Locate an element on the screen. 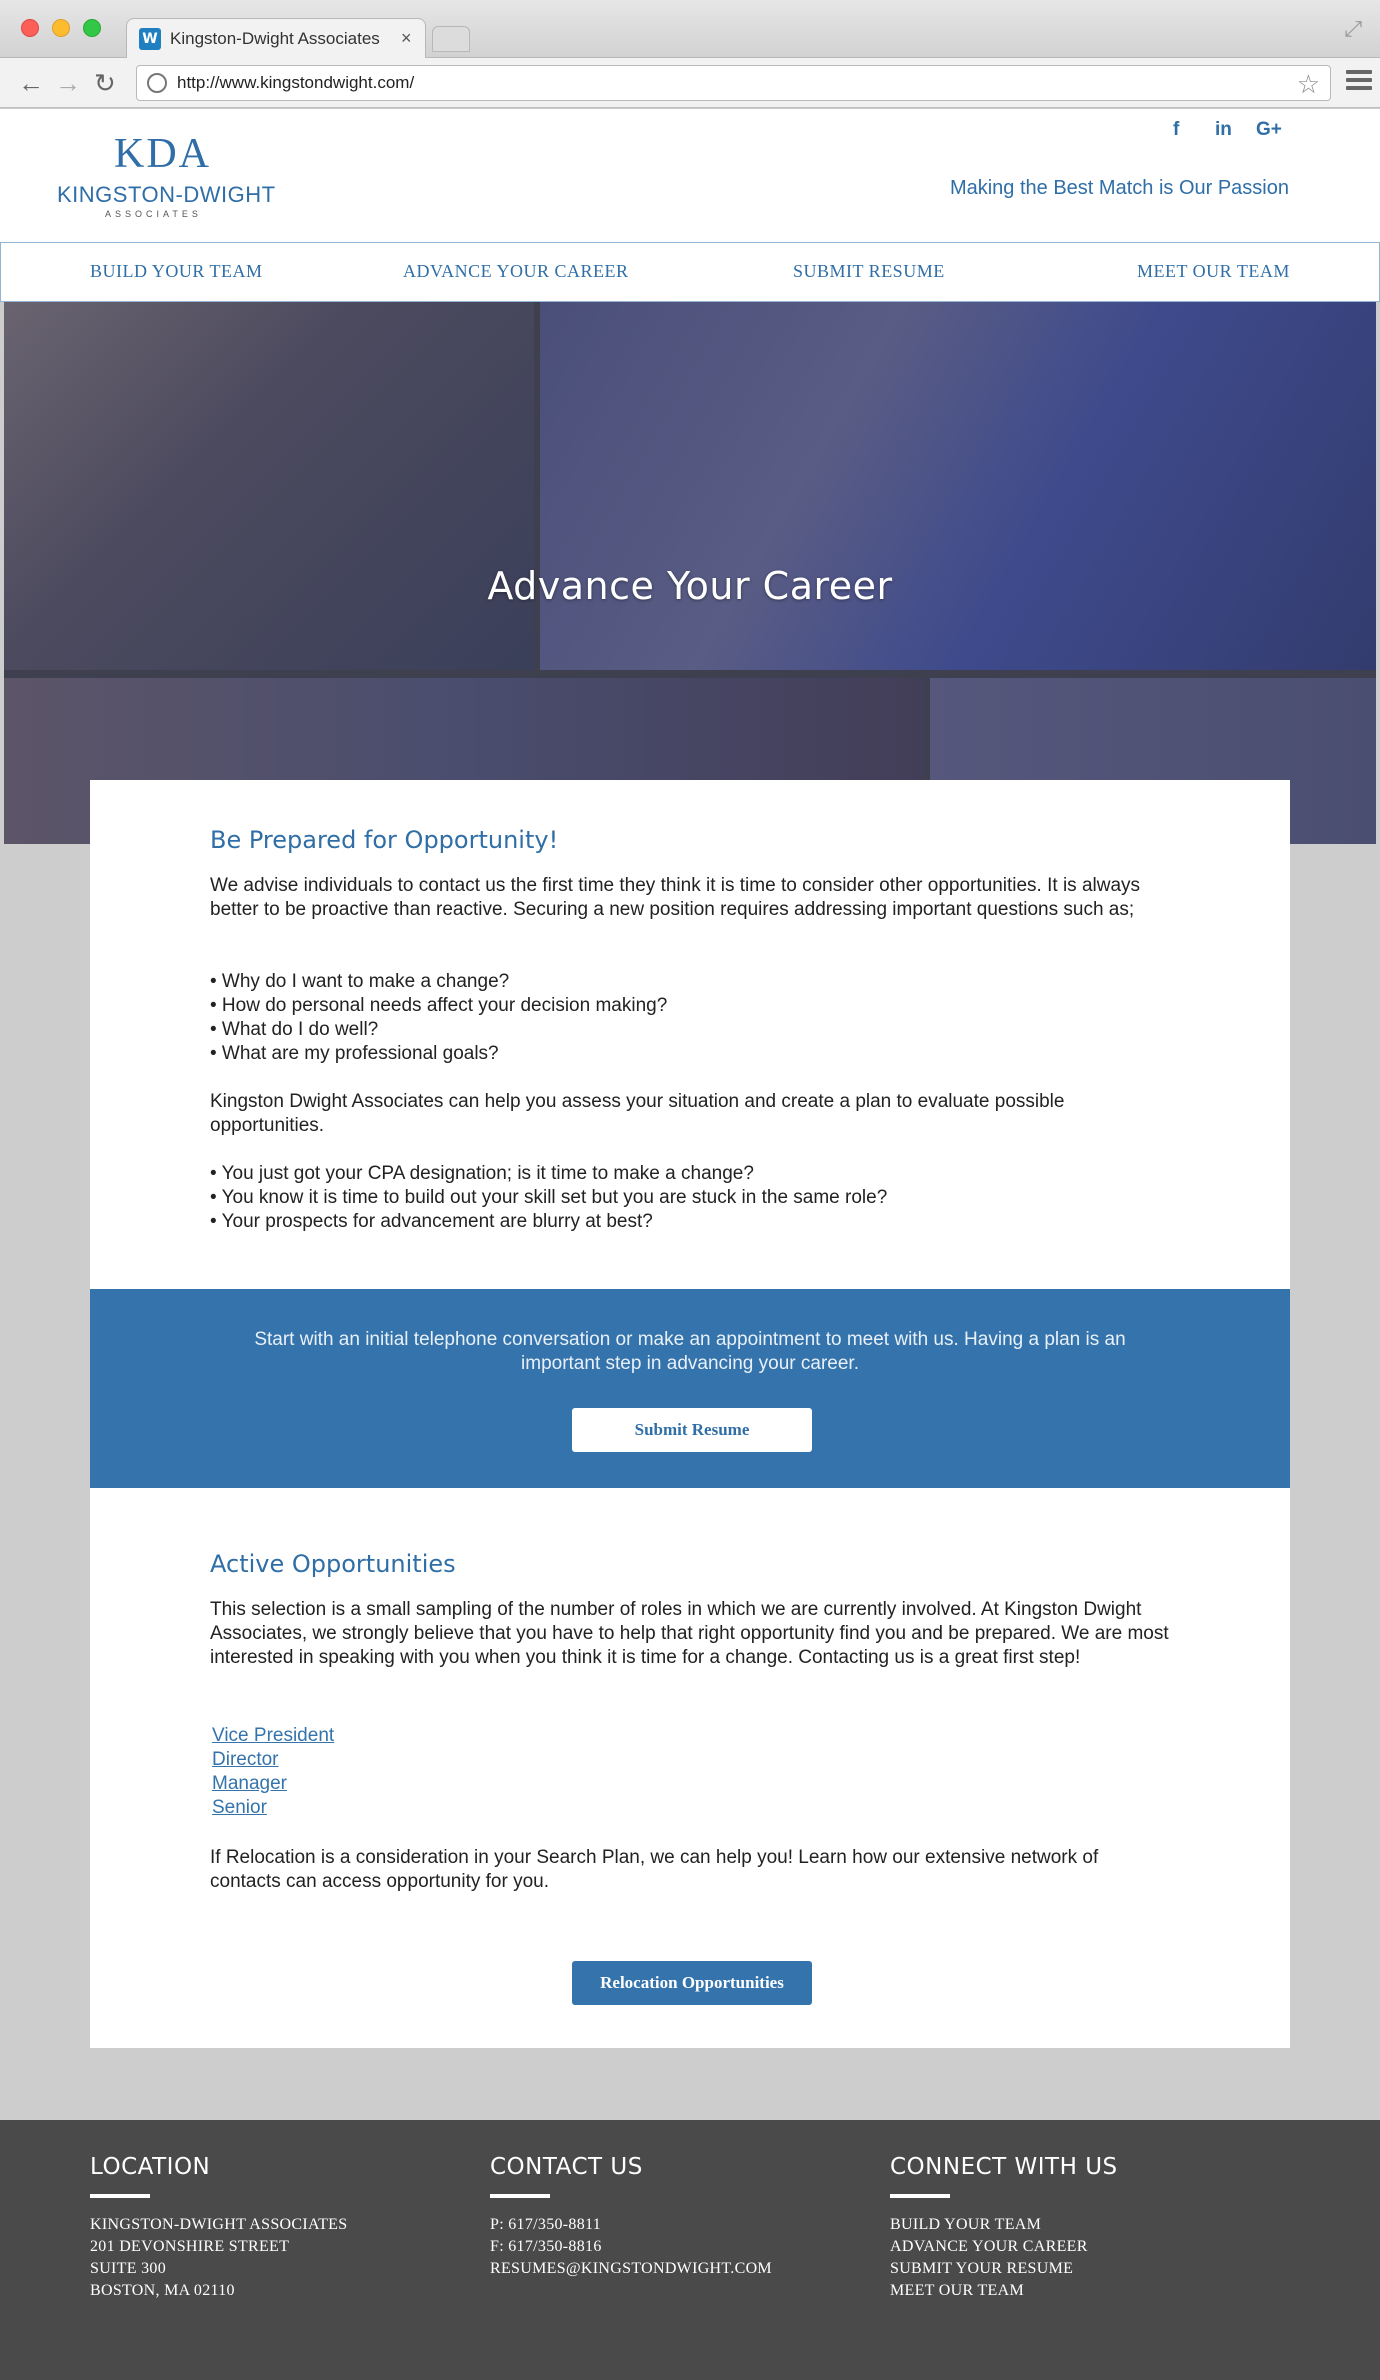 The image size is (1380, 2380). prepared-title: Be Prepared for Opportunity! is located at coordinates (384, 840).